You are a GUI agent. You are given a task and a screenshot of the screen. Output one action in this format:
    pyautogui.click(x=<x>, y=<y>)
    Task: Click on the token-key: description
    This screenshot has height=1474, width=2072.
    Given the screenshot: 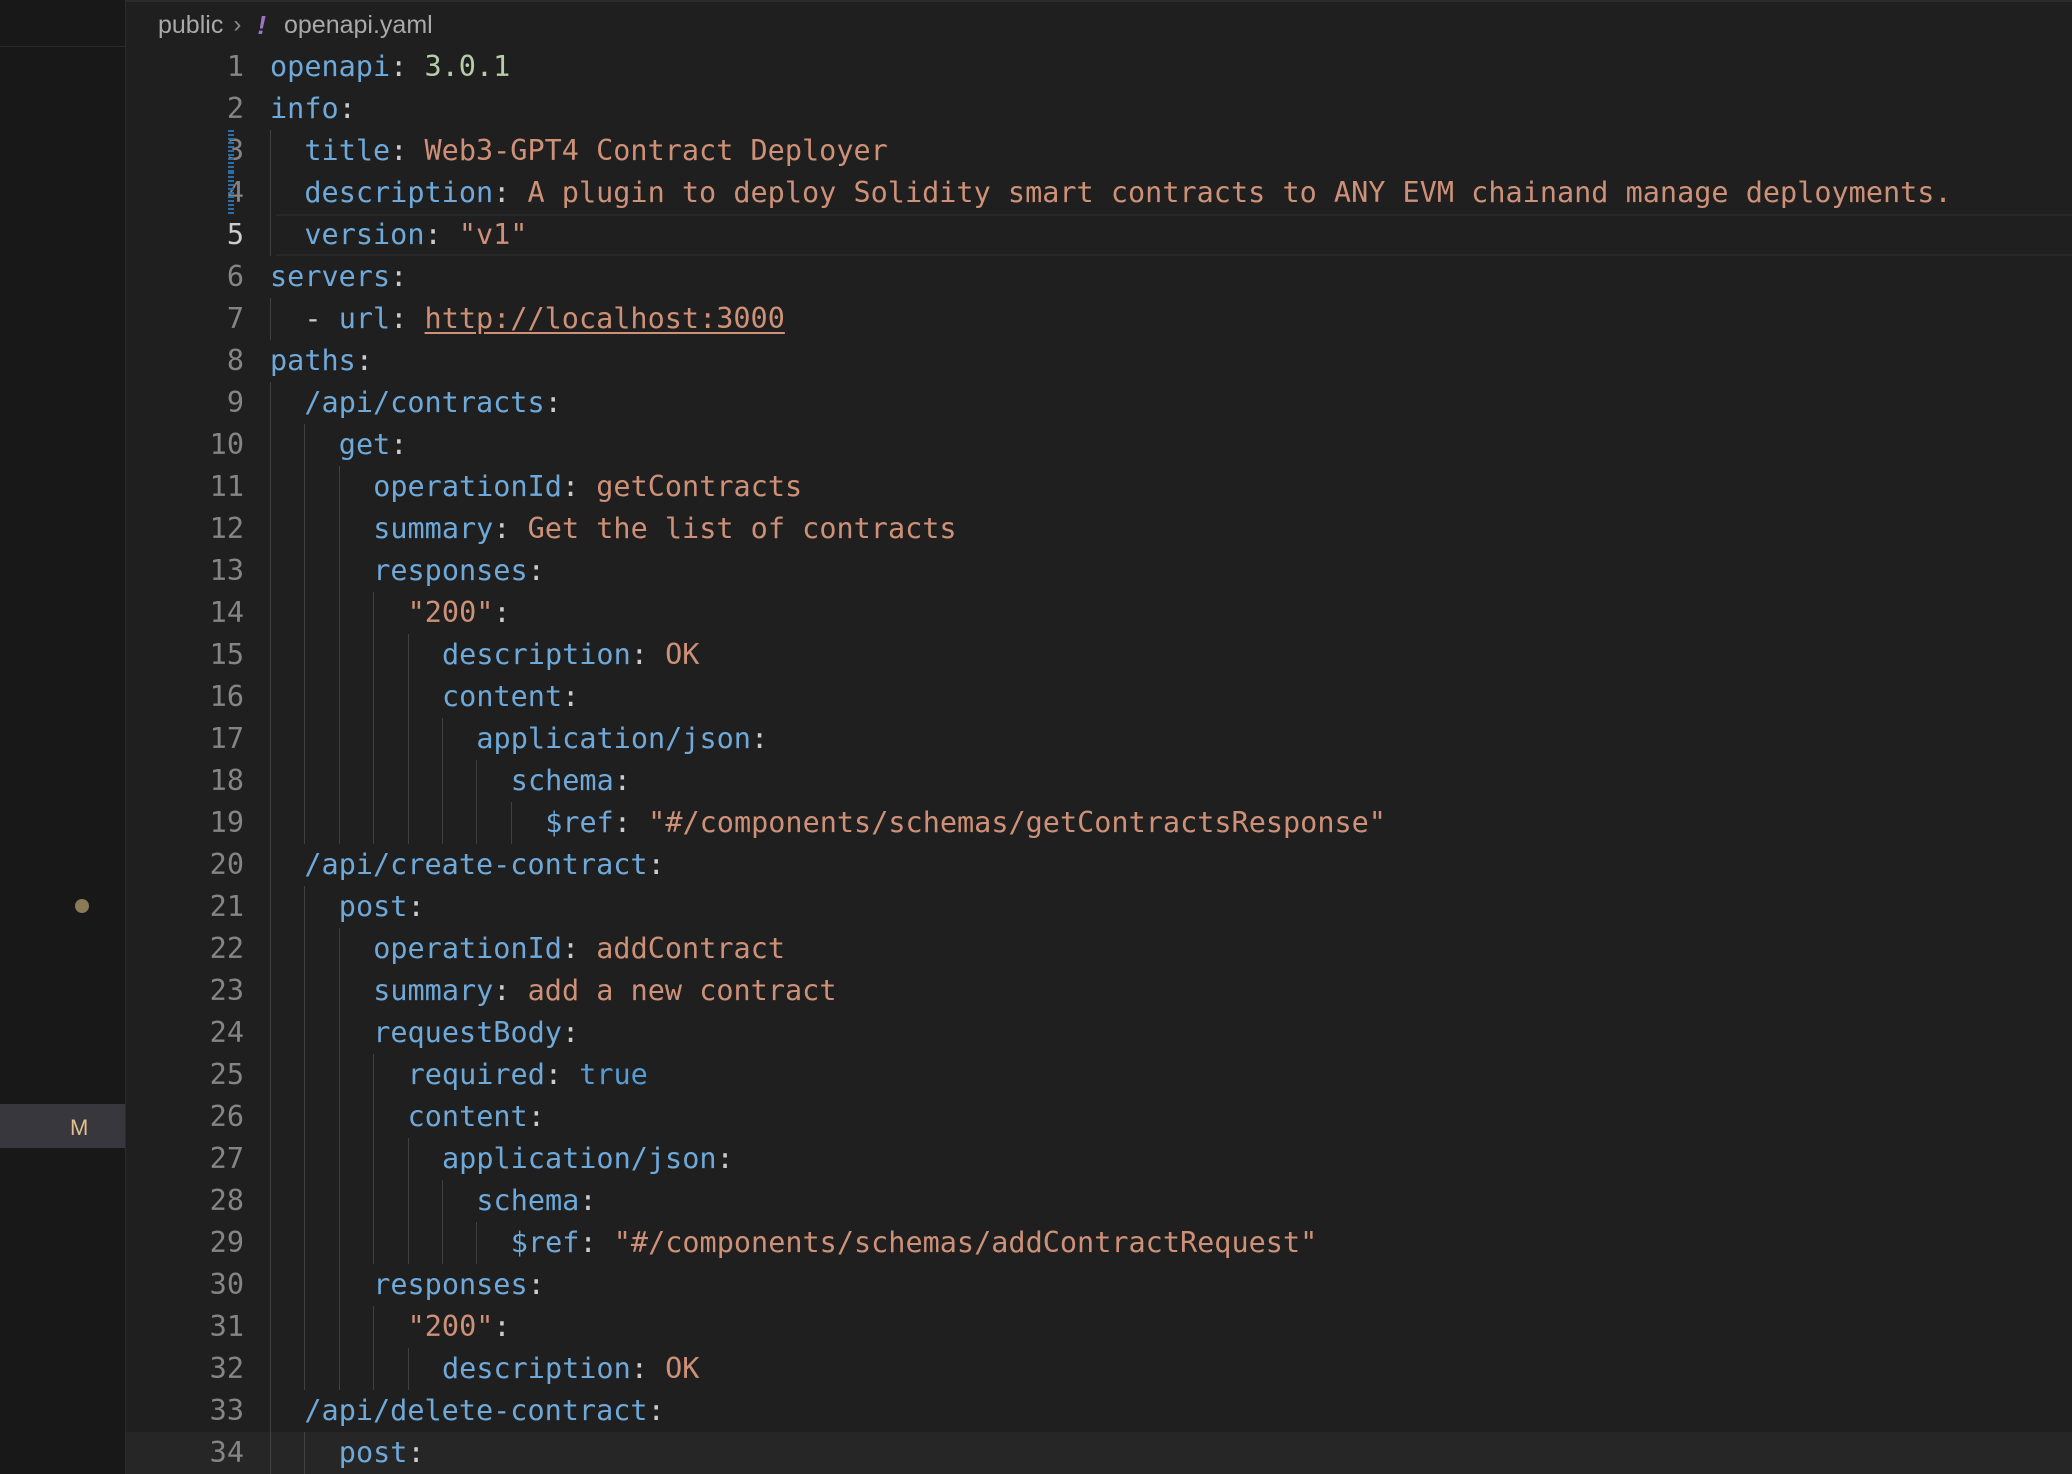 What is the action you would take?
    pyautogui.click(x=536, y=1368)
    